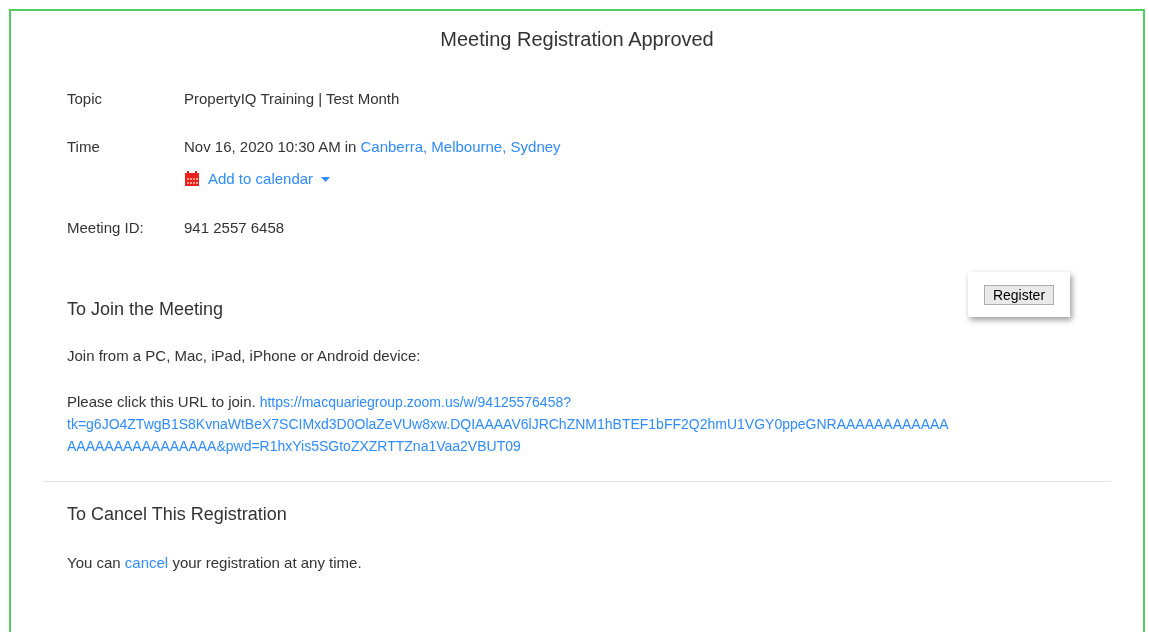 The height and width of the screenshot is (632, 1149). Describe the element at coordinates (146, 562) in the screenshot. I see `cancel-link: cancel` at that location.